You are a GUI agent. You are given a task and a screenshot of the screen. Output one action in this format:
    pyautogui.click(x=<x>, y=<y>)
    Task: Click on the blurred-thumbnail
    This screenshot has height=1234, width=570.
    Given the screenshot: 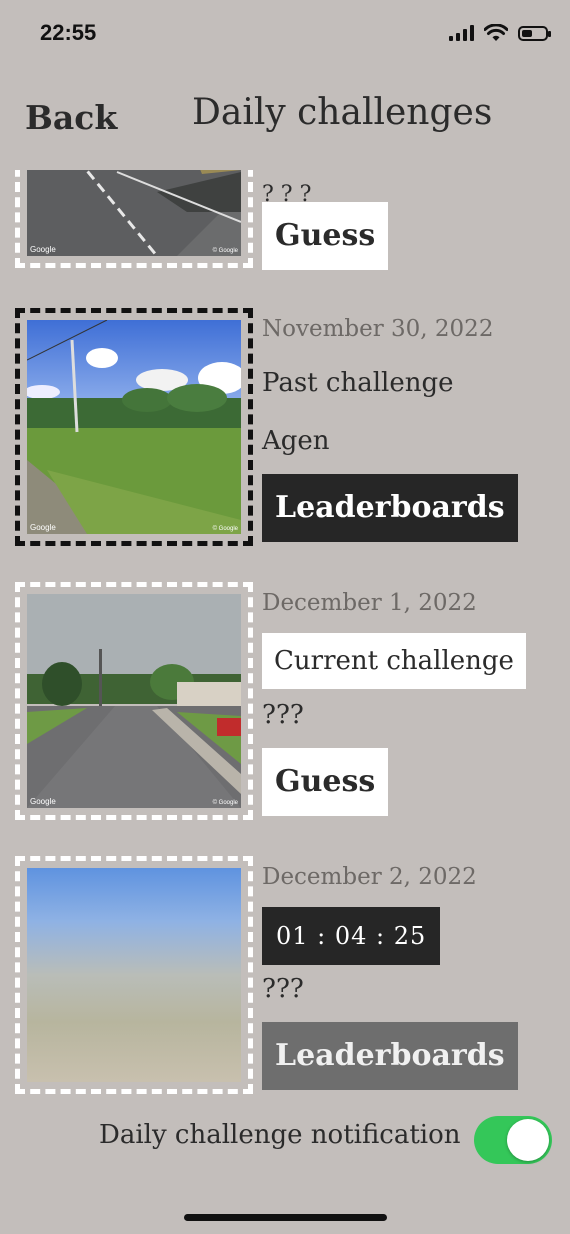 What is the action you would take?
    pyautogui.click(x=134, y=975)
    